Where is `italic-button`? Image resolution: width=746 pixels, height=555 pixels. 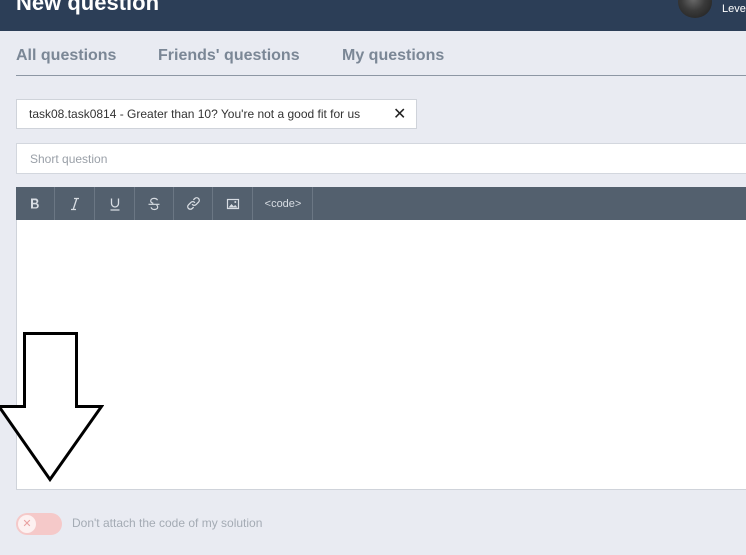 italic-button is located at coordinates (75, 203).